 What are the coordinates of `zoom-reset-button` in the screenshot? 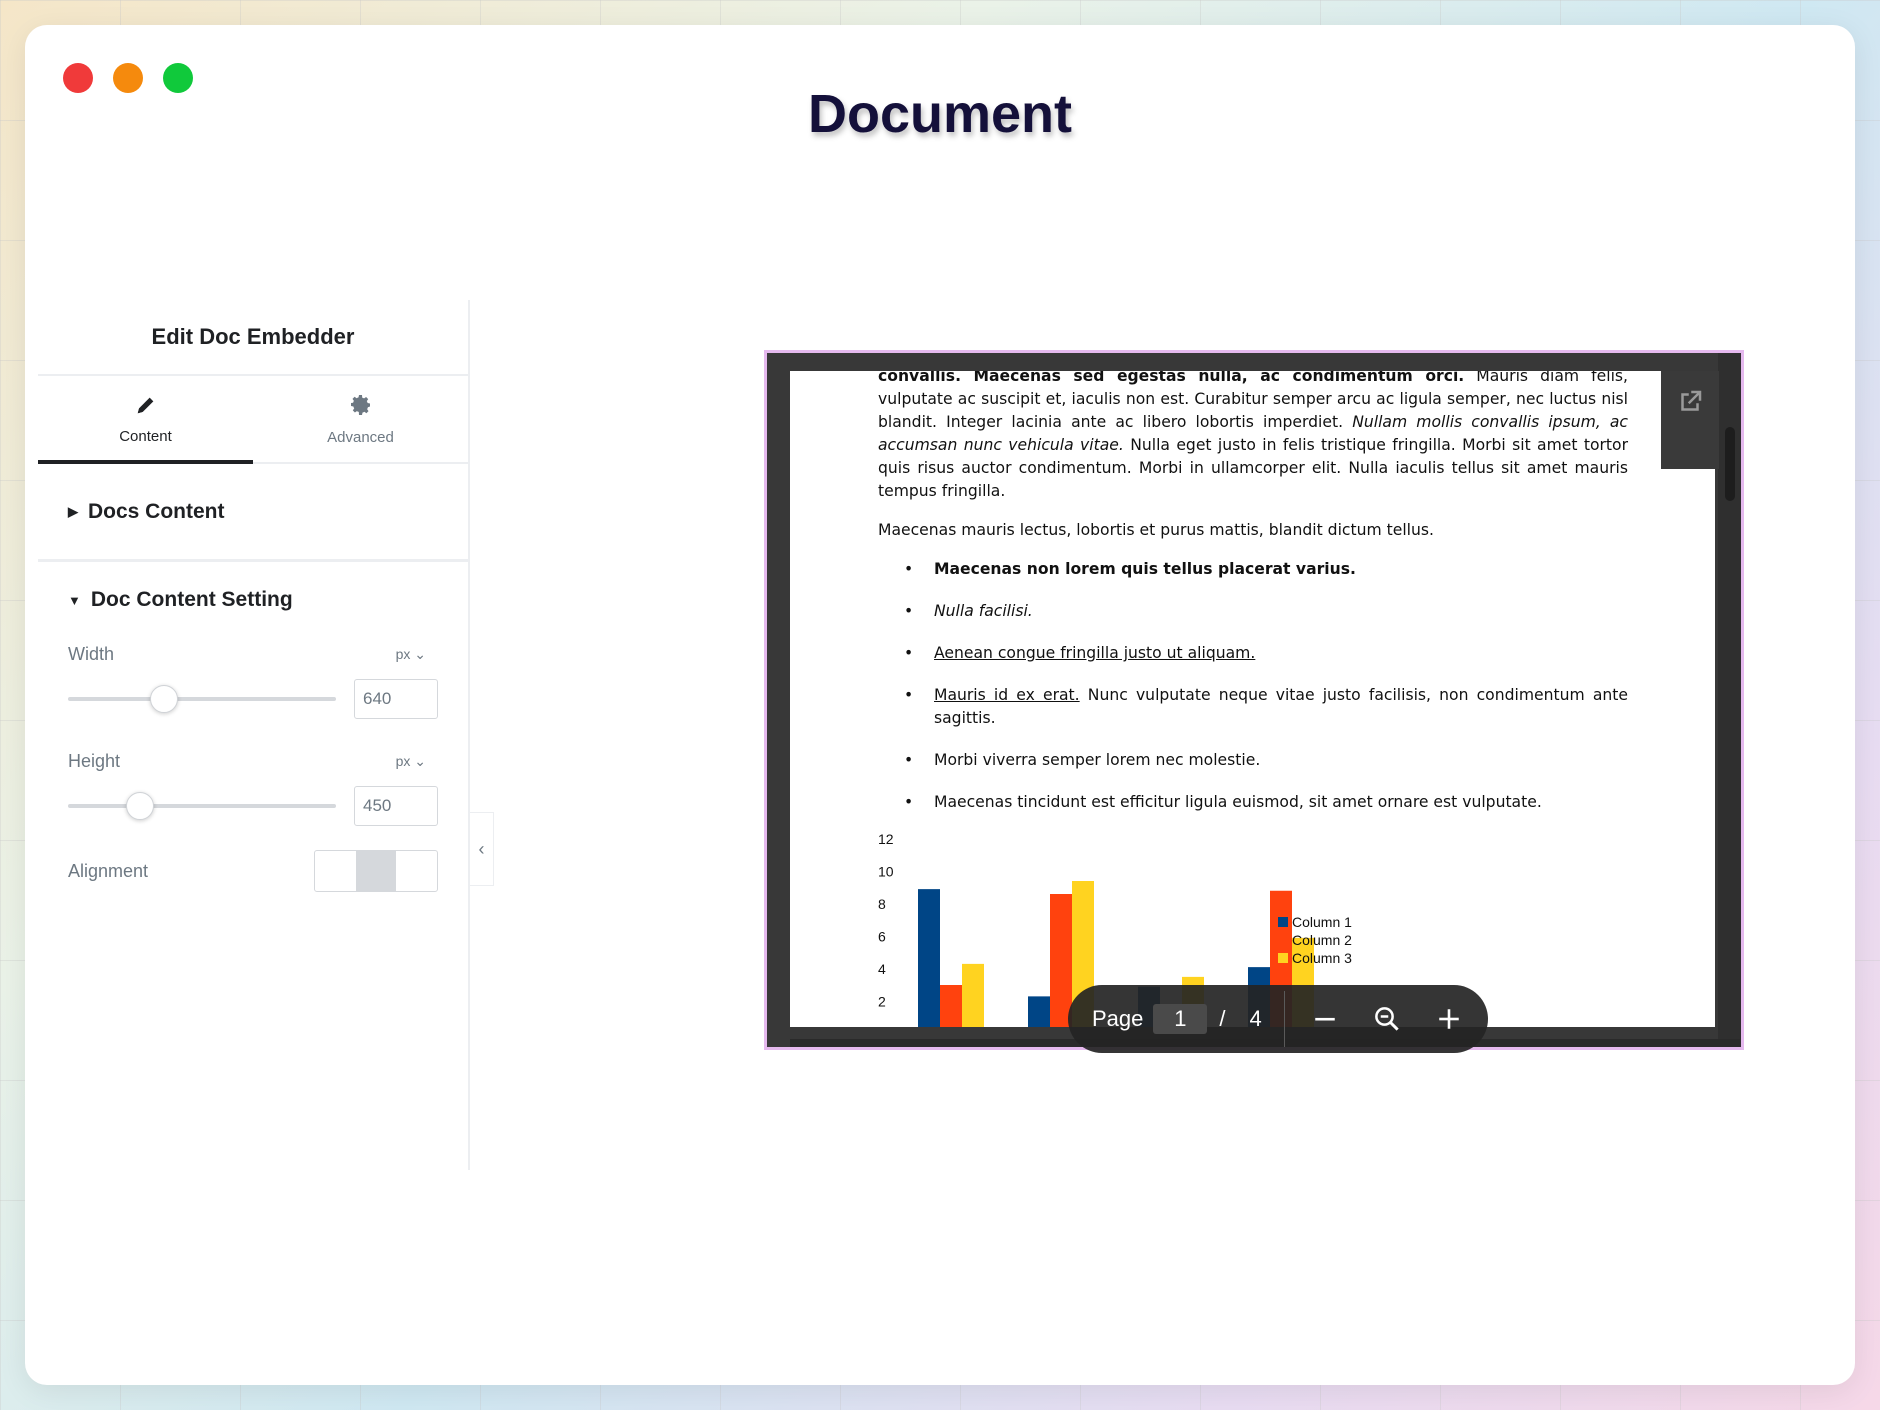 It's located at (1387, 1019).